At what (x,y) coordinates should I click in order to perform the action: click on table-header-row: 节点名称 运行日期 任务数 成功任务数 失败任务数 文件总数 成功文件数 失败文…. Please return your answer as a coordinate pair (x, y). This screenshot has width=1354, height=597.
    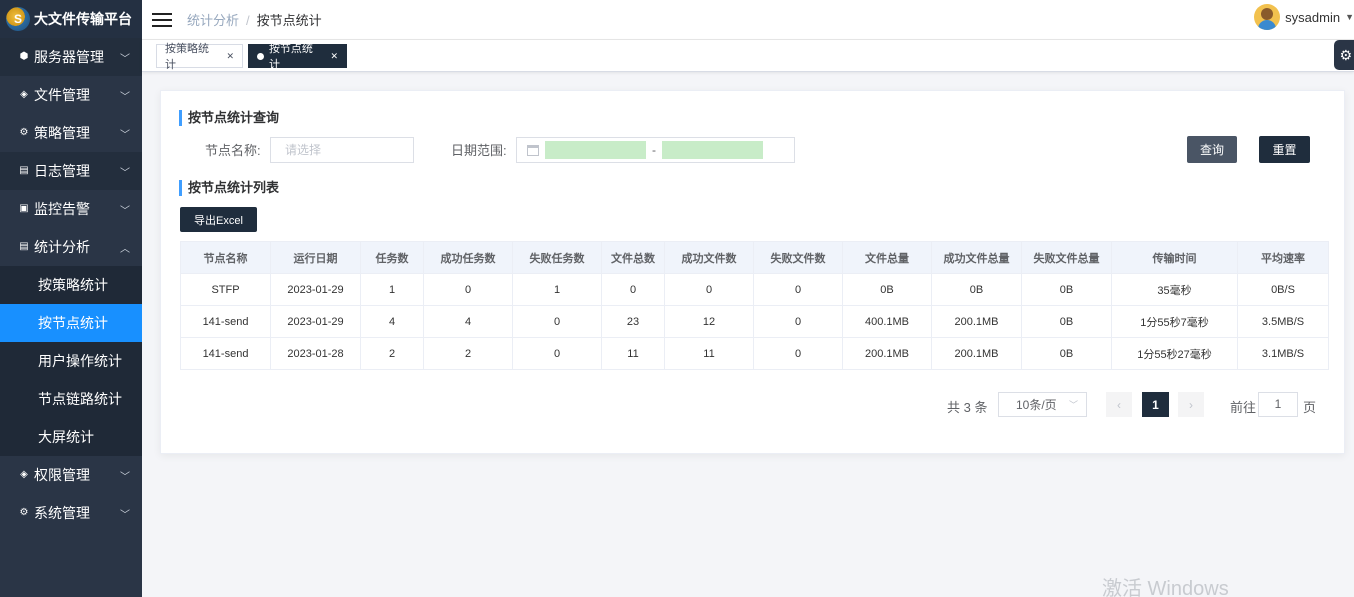
    Looking at the image, I should click on (754, 257).